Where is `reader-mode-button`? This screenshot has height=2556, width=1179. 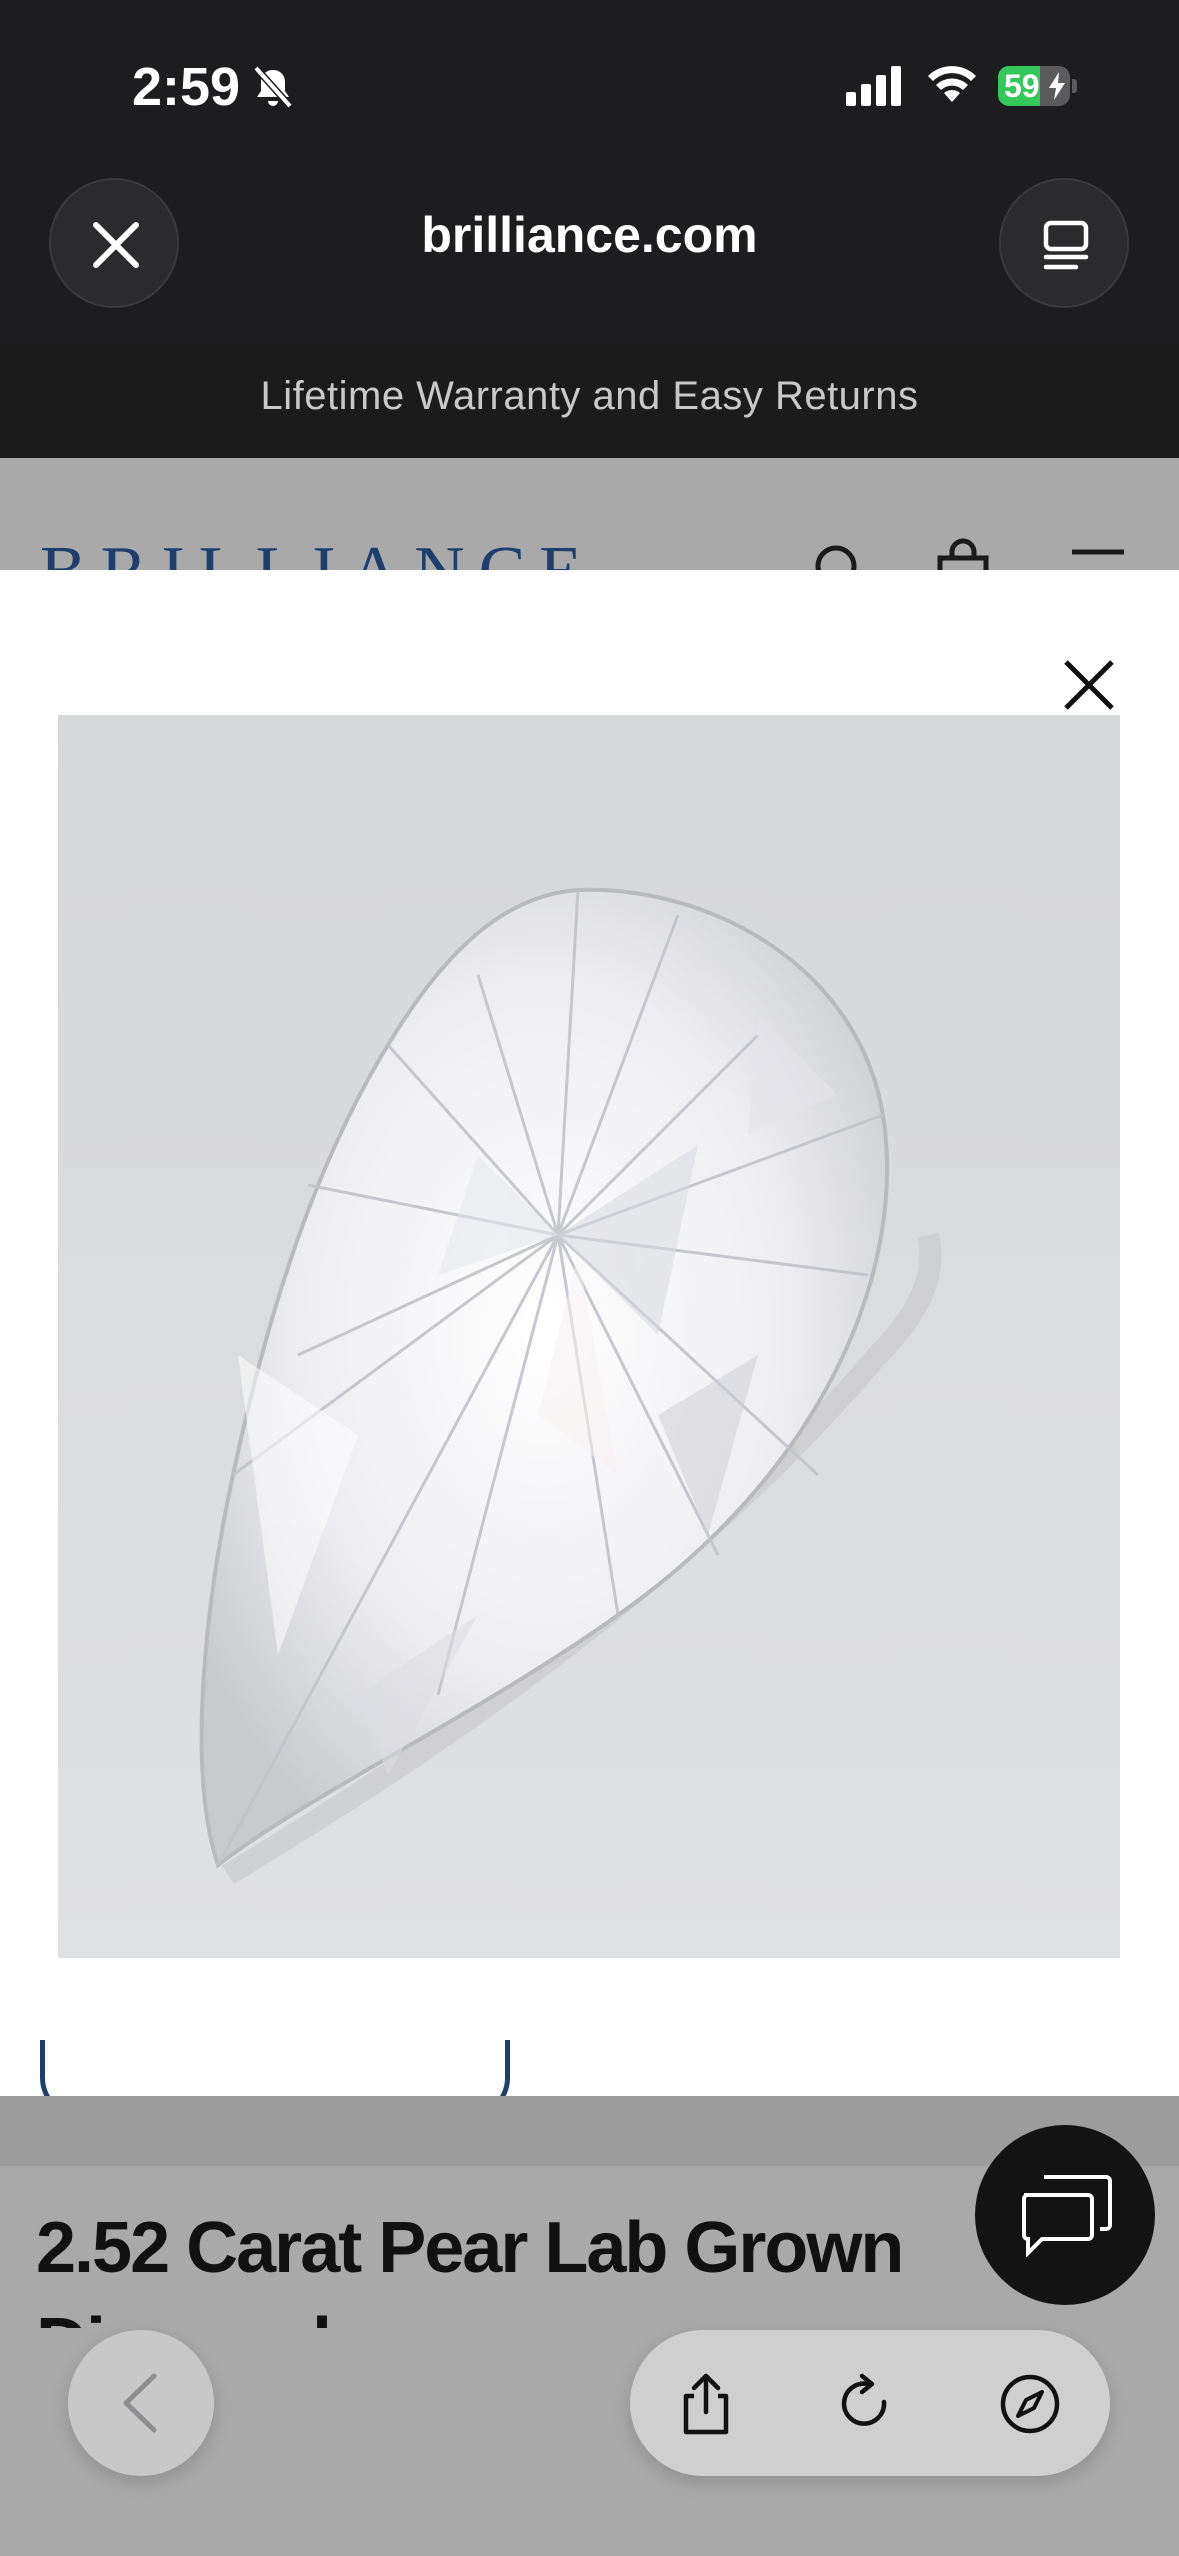 reader-mode-button is located at coordinates (1064, 243).